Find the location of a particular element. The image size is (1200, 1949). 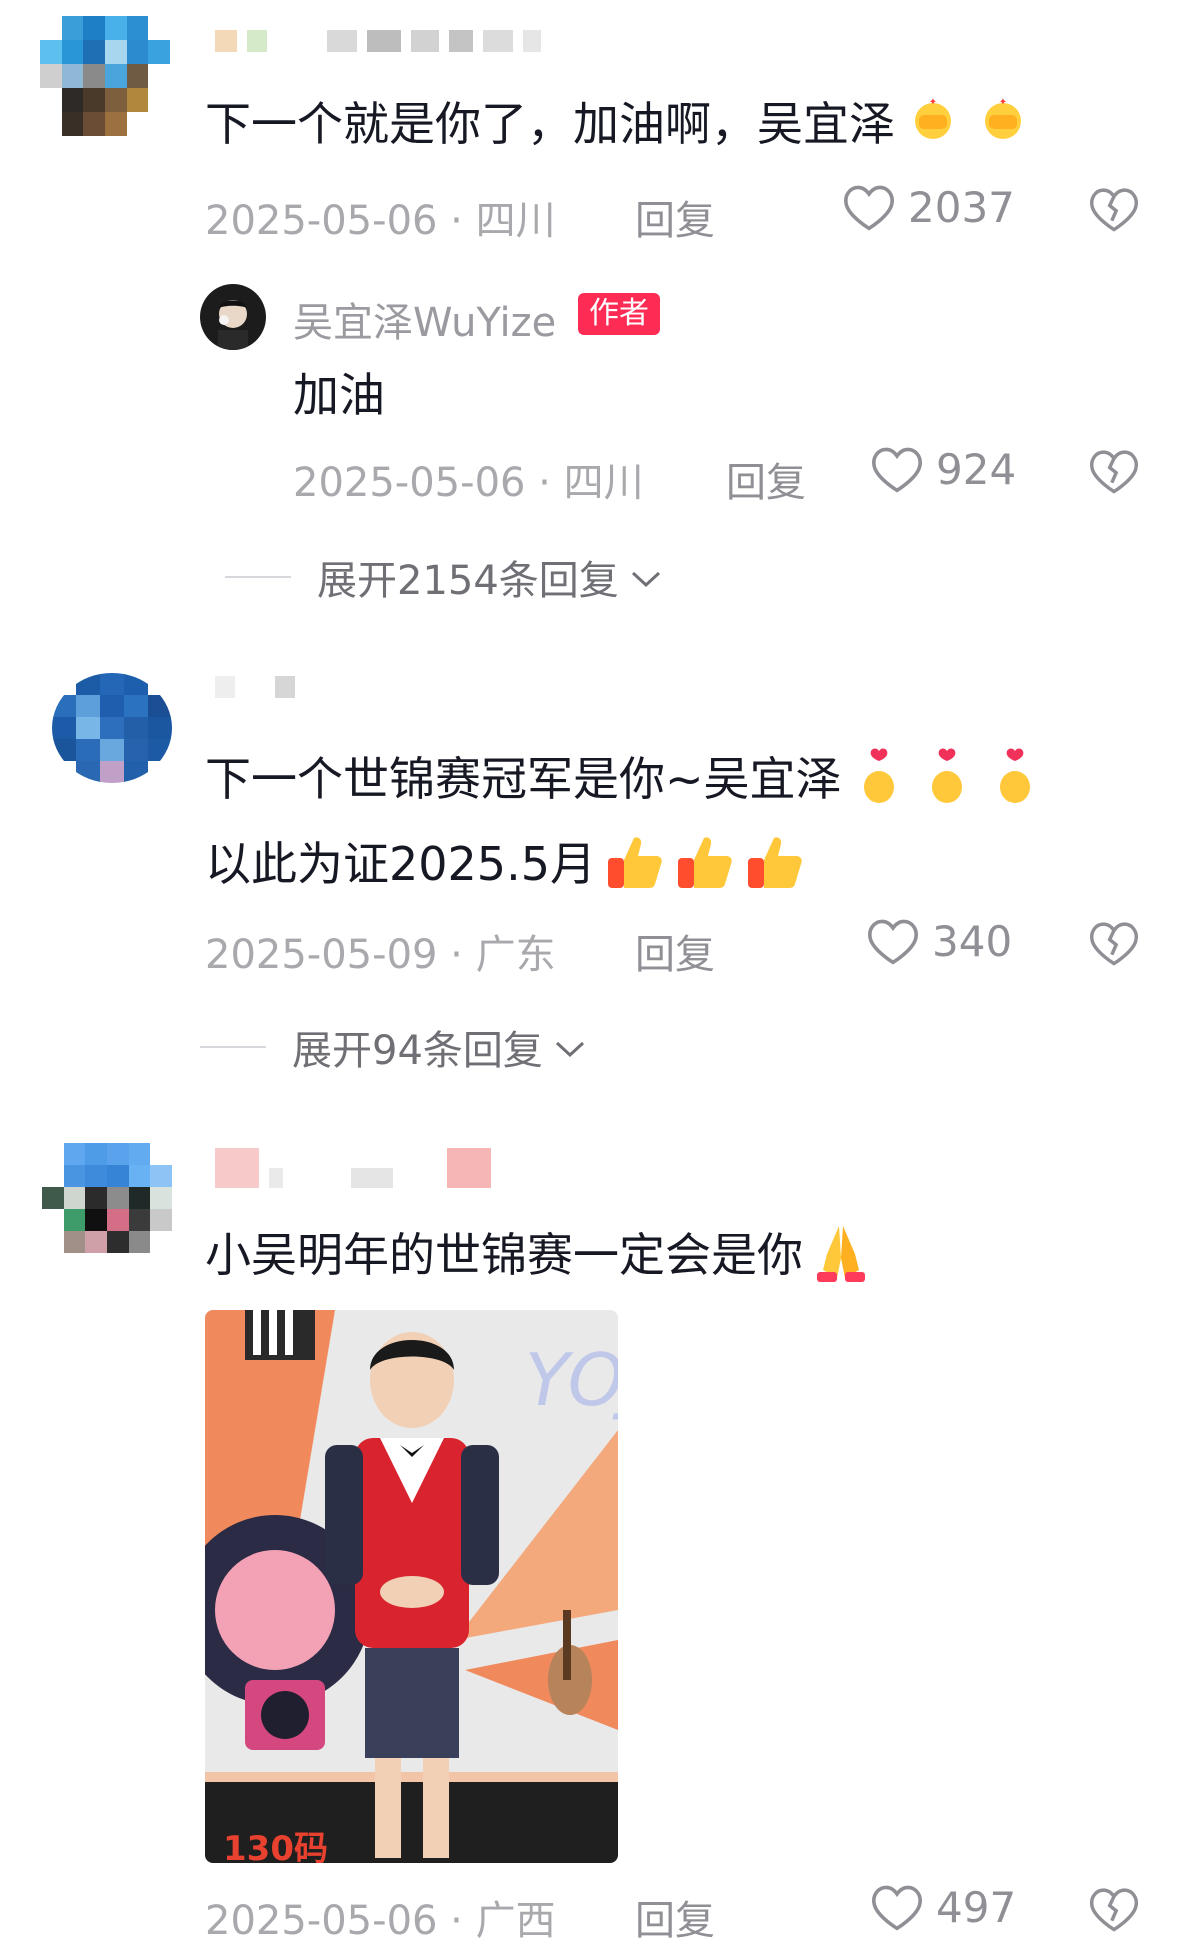

like-count: 497 is located at coordinates (976, 1907).